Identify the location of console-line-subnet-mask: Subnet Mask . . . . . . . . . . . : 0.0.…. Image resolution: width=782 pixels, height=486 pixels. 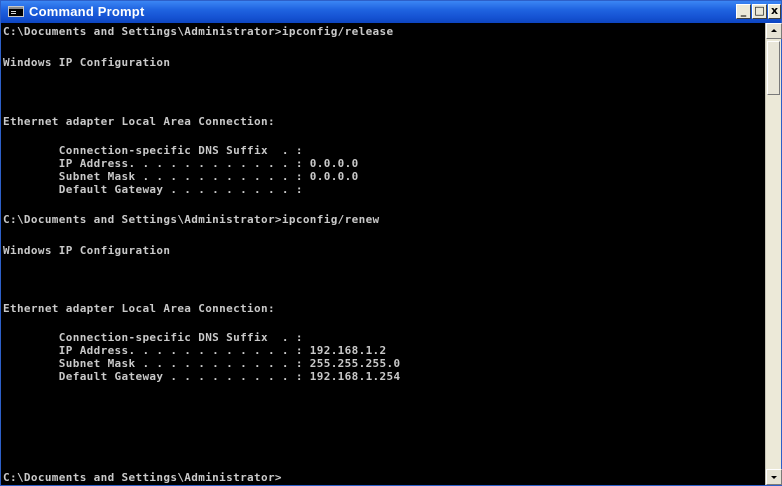
(181, 176).